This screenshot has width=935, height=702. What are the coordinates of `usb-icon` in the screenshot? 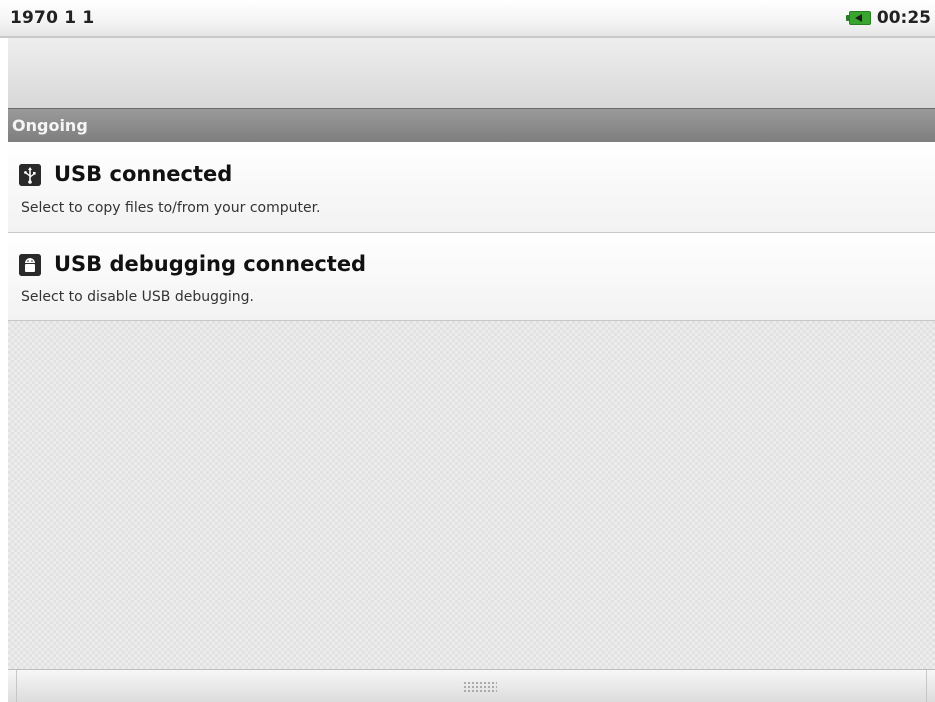 It's located at (30, 175).